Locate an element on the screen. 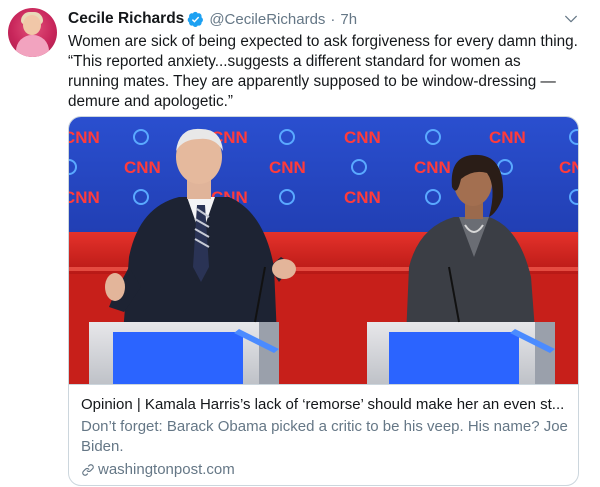 The image size is (600, 487). tweet-header: Cecile Richards @CecileRichards · 7h is located at coordinates (212, 19).